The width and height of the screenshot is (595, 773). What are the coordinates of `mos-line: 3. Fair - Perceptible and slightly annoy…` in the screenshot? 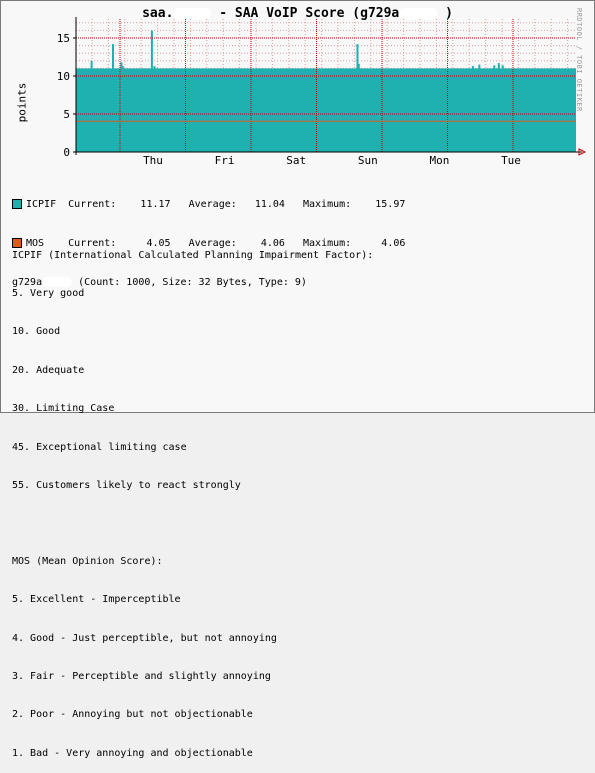 It's located at (141, 677).